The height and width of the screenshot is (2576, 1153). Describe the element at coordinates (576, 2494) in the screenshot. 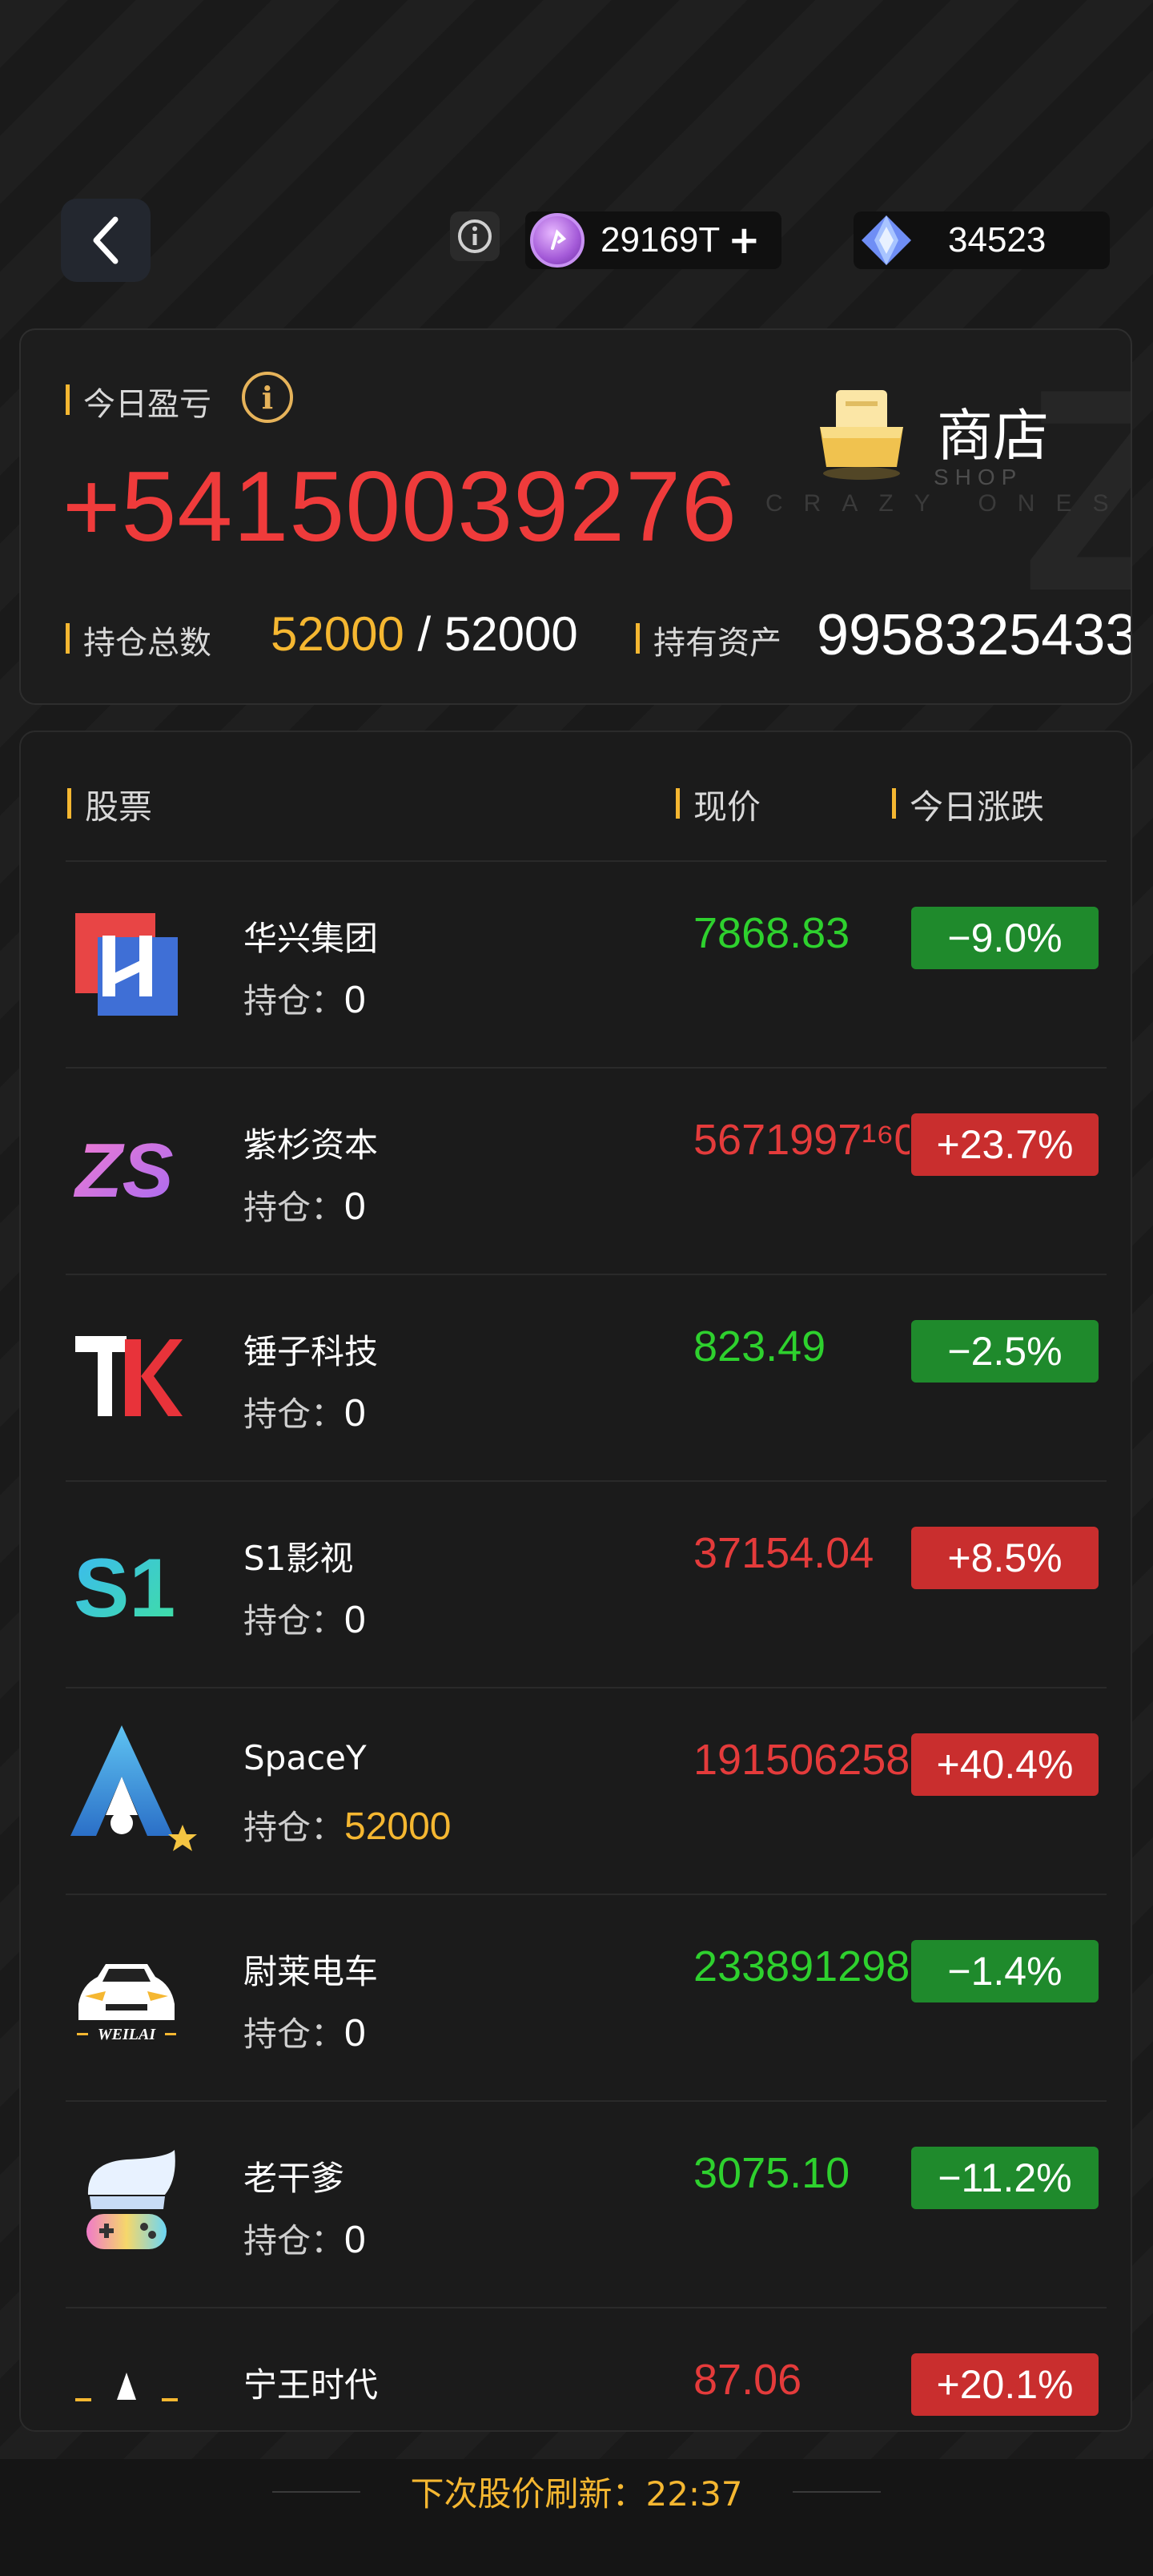

I see `refresh-countdown: 下次股价刷新：22:37` at that location.